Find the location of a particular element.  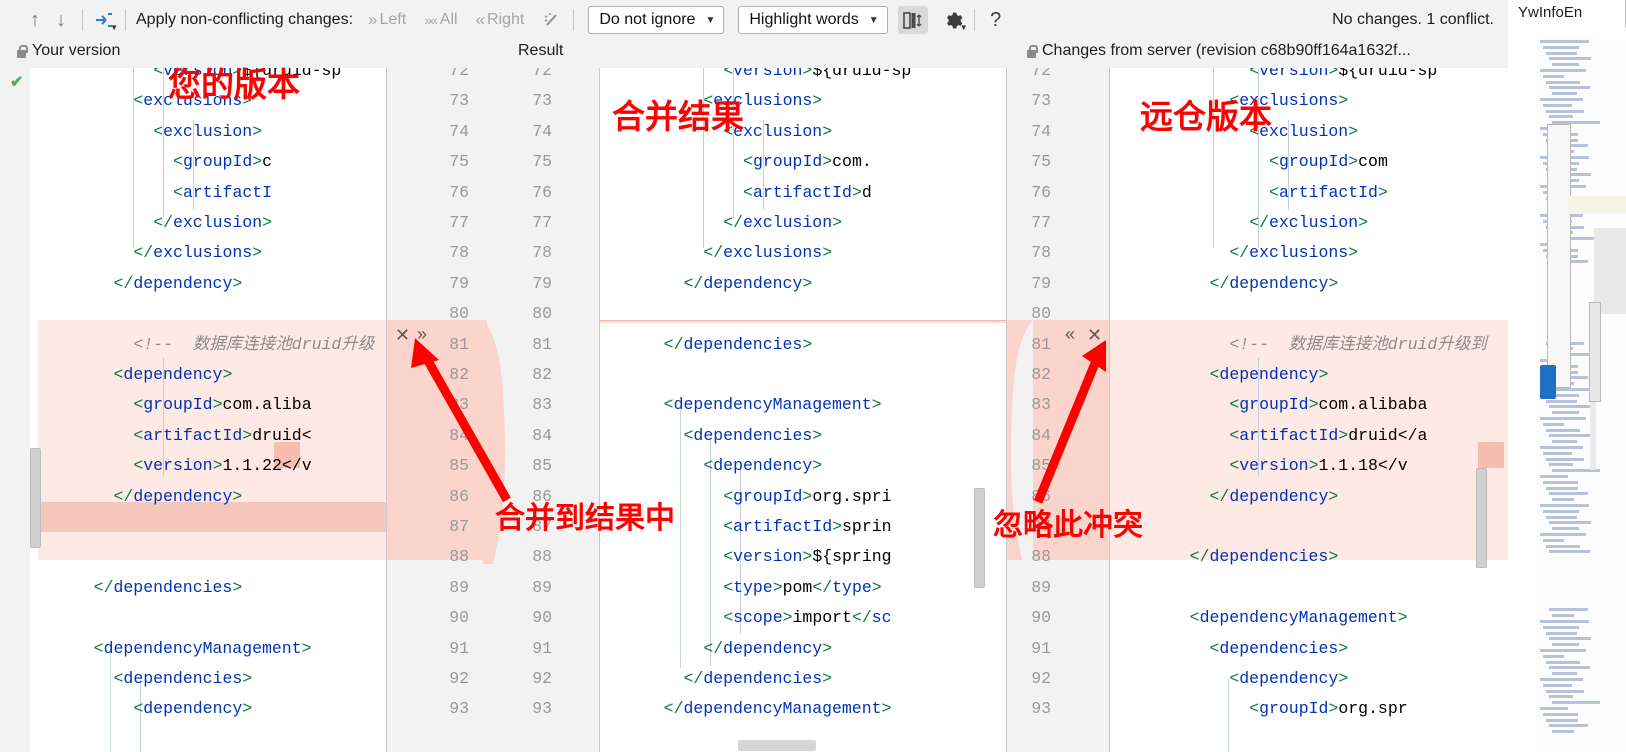

result-horizontal-scrollbar is located at coordinates (777, 745).